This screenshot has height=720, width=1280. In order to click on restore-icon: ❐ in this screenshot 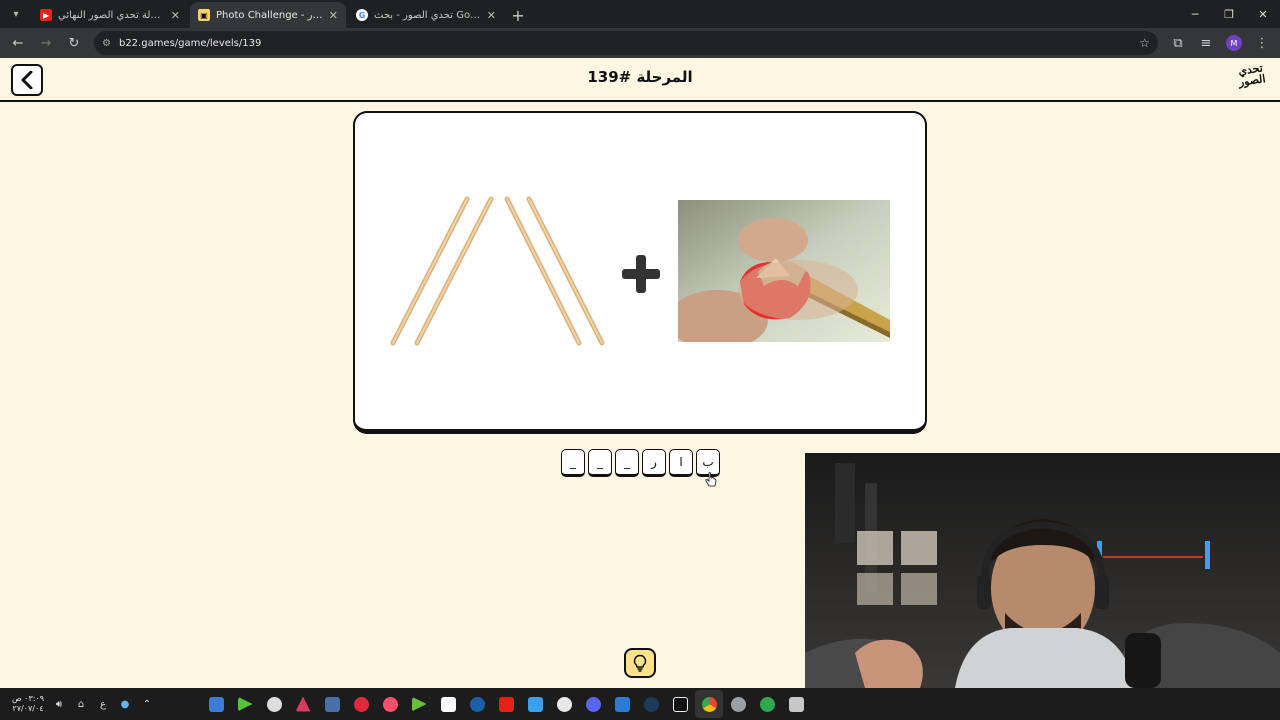, I will do `click(1229, 14)`.